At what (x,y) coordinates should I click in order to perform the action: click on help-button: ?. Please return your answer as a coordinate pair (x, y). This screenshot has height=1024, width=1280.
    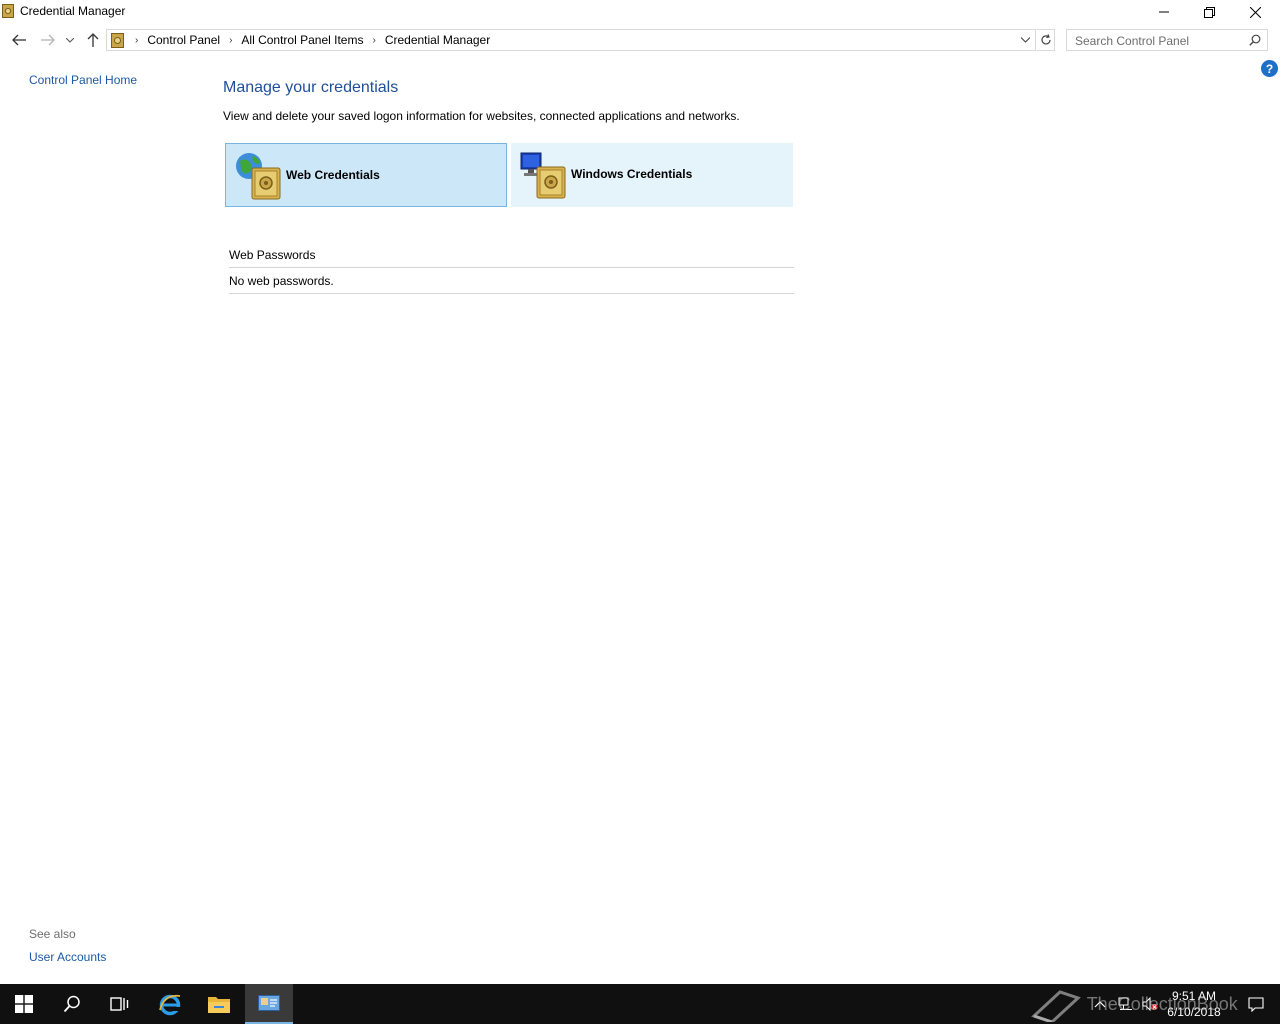
    Looking at the image, I should click on (1269, 68).